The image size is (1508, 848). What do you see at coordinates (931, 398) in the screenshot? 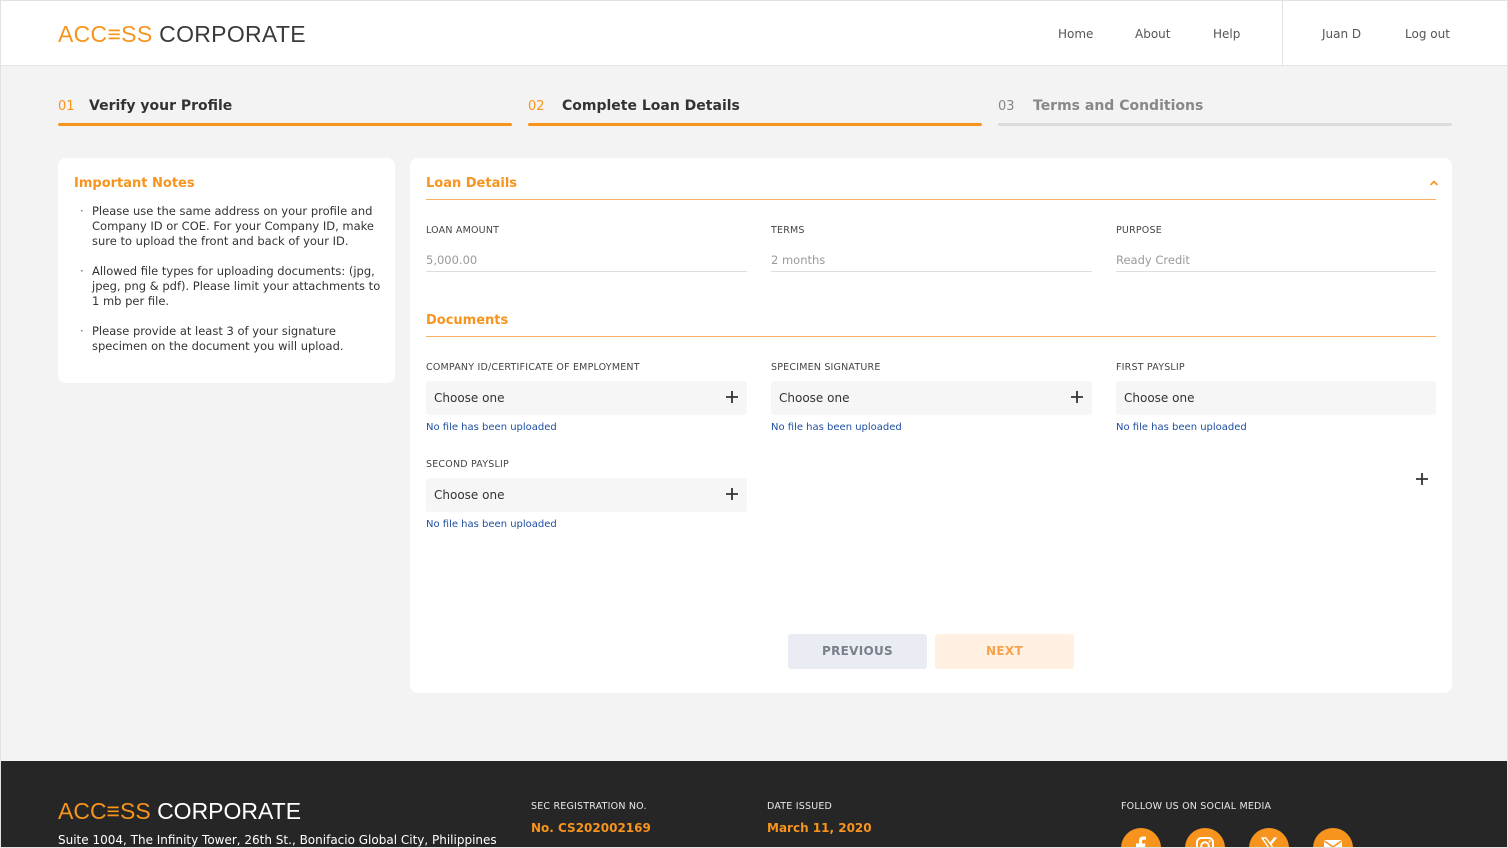
I see `specimen-signature-upload-select: Choose one` at bounding box center [931, 398].